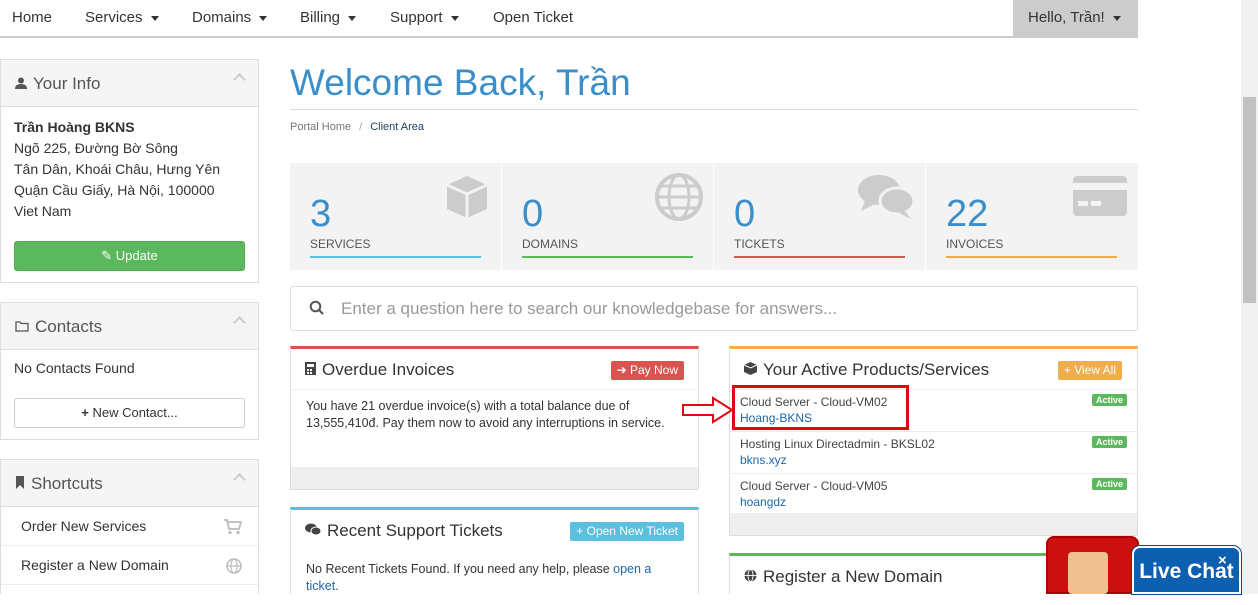  Describe the element at coordinates (819, 216) in the screenshot. I see `tile-tickets: 0 TICKETS` at that location.